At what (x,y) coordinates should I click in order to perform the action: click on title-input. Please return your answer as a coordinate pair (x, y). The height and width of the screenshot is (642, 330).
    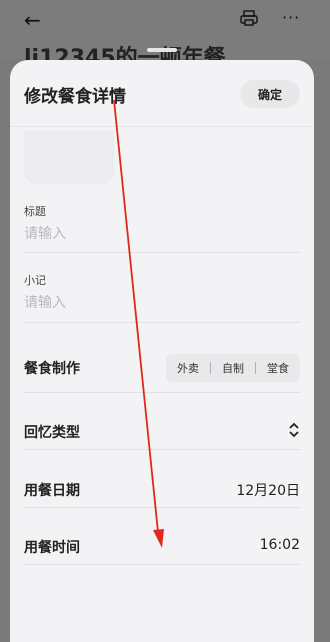
    Looking at the image, I should click on (162, 234).